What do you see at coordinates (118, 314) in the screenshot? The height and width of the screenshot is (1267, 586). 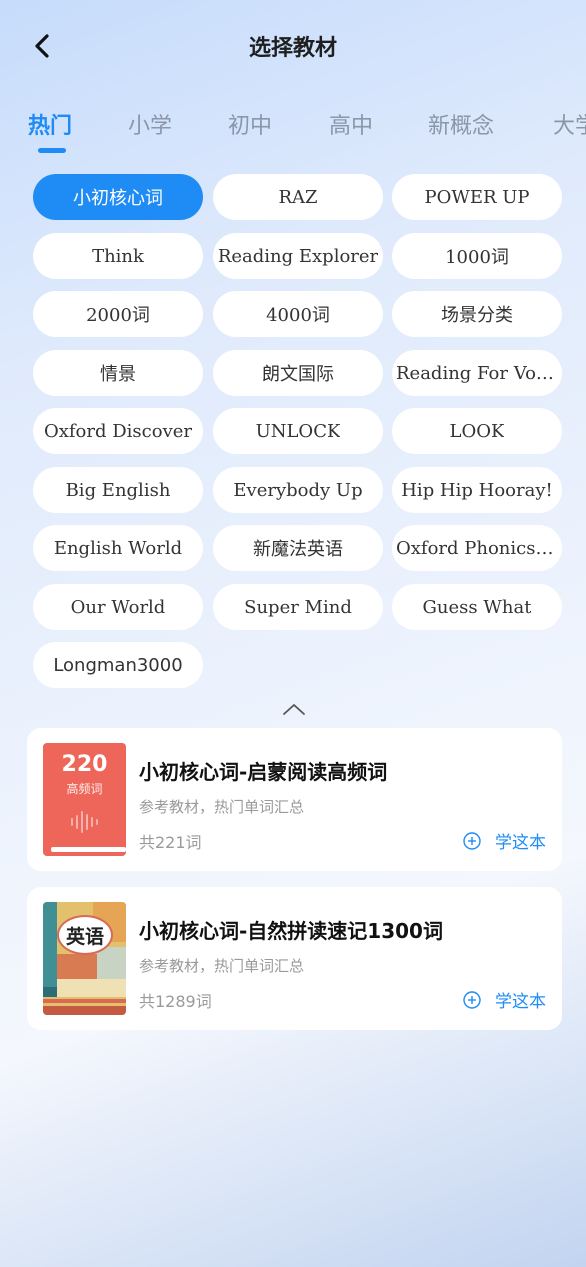 I see `chip-2000-words: 2000词` at bounding box center [118, 314].